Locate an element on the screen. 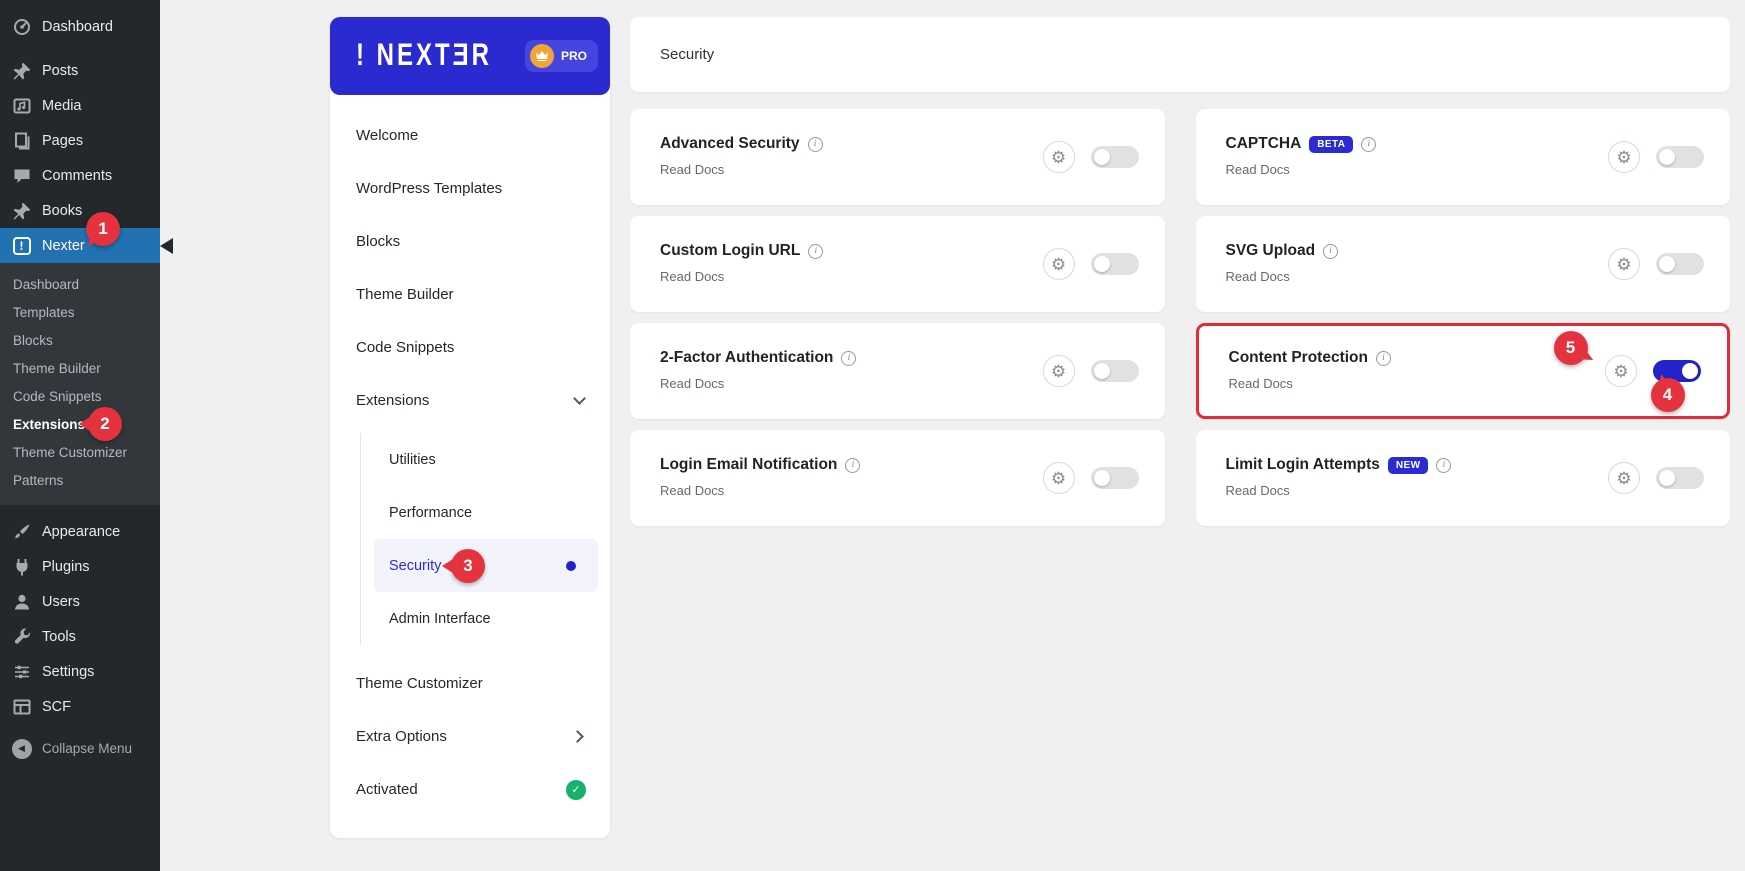 The image size is (1745, 871). gear-icon: ⚙ is located at coordinates (1624, 478).